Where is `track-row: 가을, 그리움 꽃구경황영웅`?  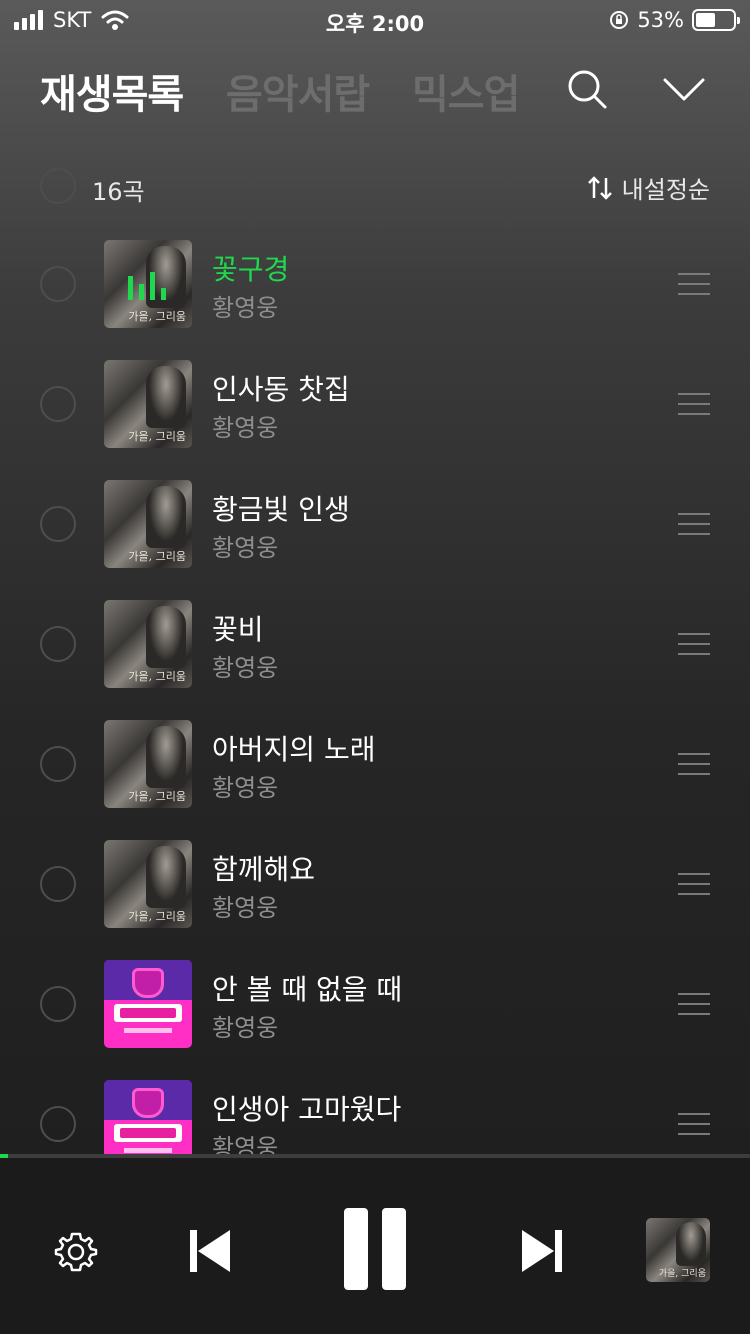
track-row: 가을, 그리움 꽃구경황영웅 is located at coordinates (375, 300).